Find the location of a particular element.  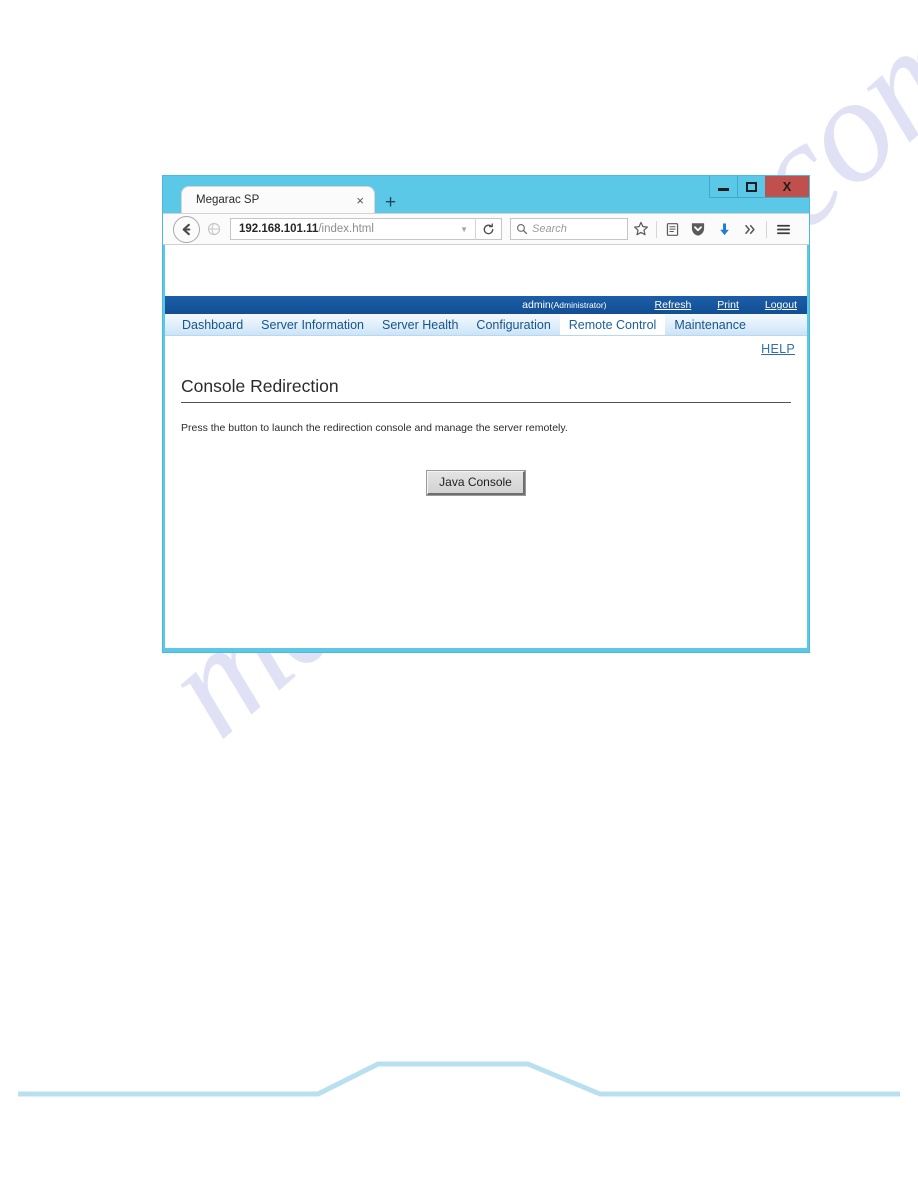

globe-icon is located at coordinates (214, 229).